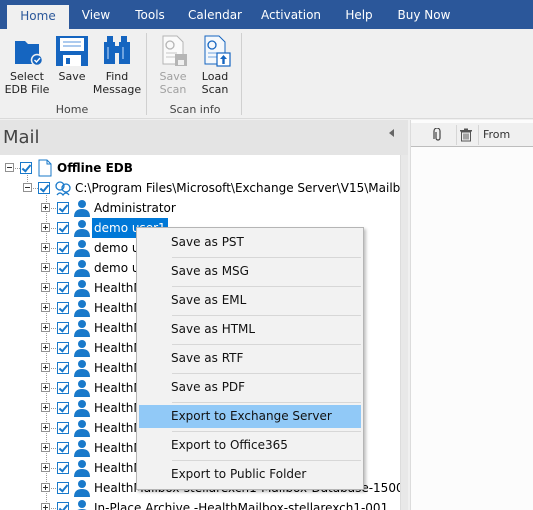 This screenshot has height=510, width=533. I want to click on column-deleted, so click(467, 135).